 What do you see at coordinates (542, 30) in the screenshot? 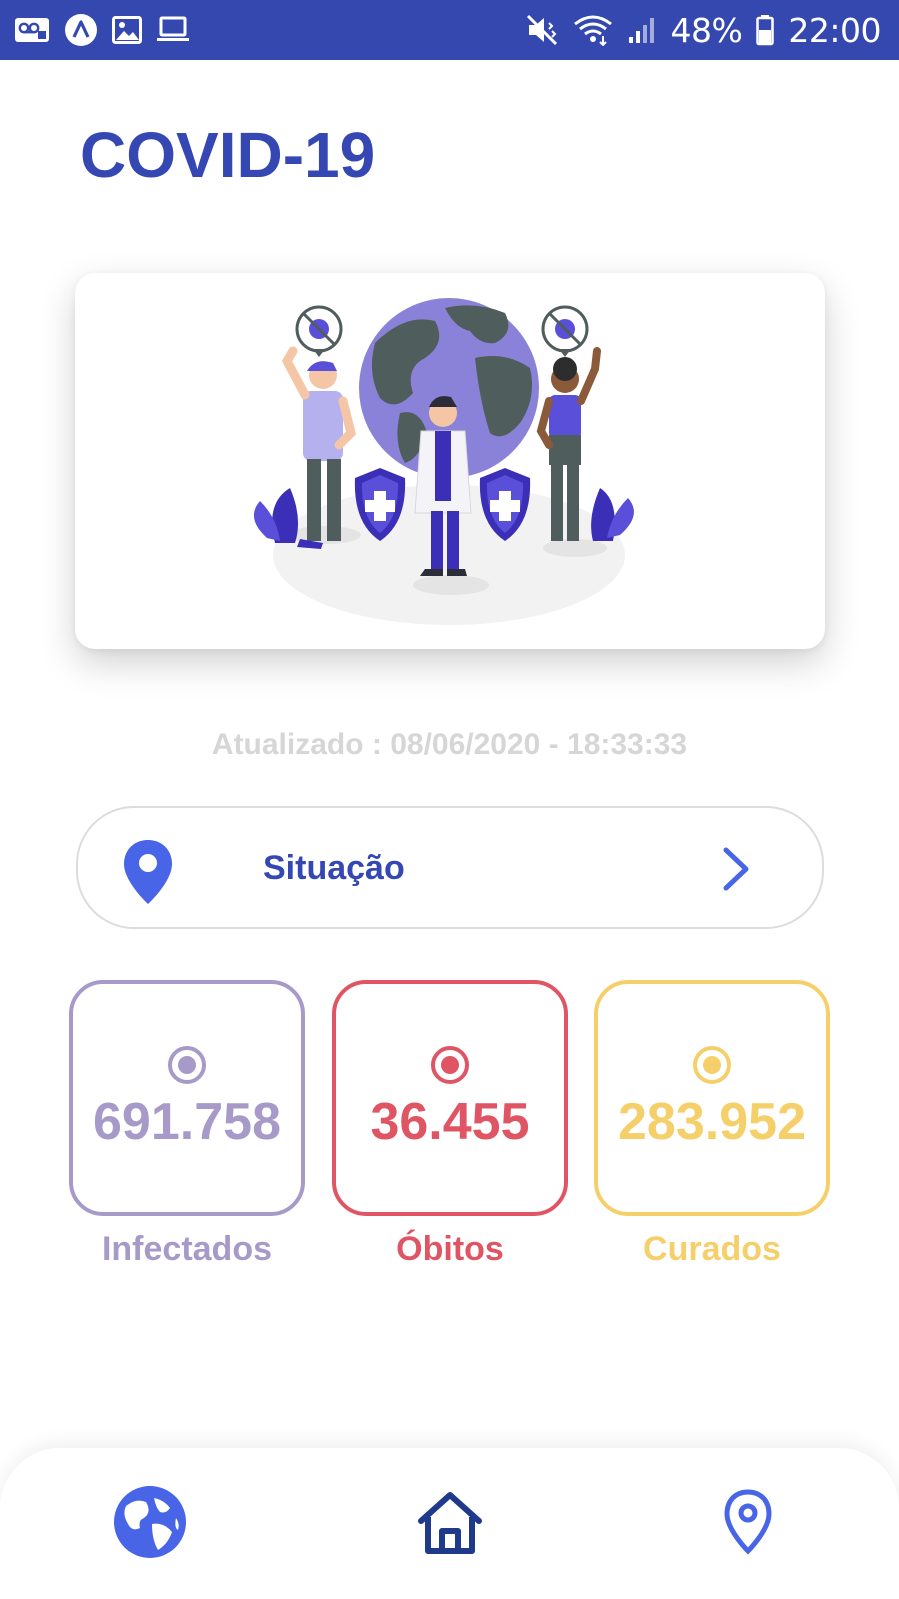
I see `mute-icon` at bounding box center [542, 30].